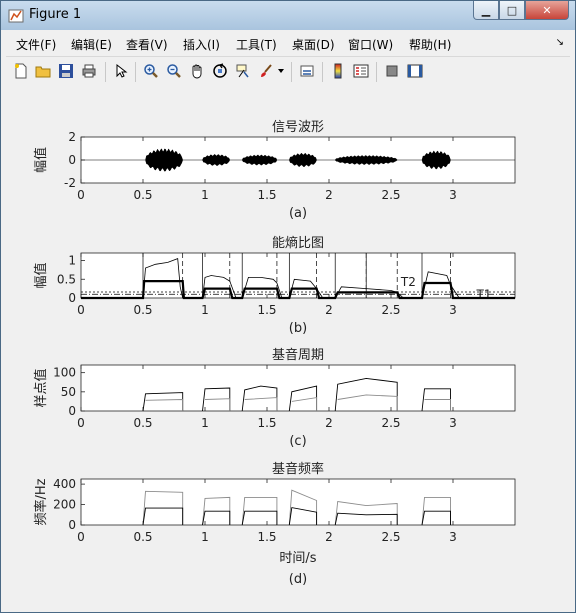  Describe the element at coordinates (72, 261) in the screenshot. I see `y-tick-label: 1` at that location.